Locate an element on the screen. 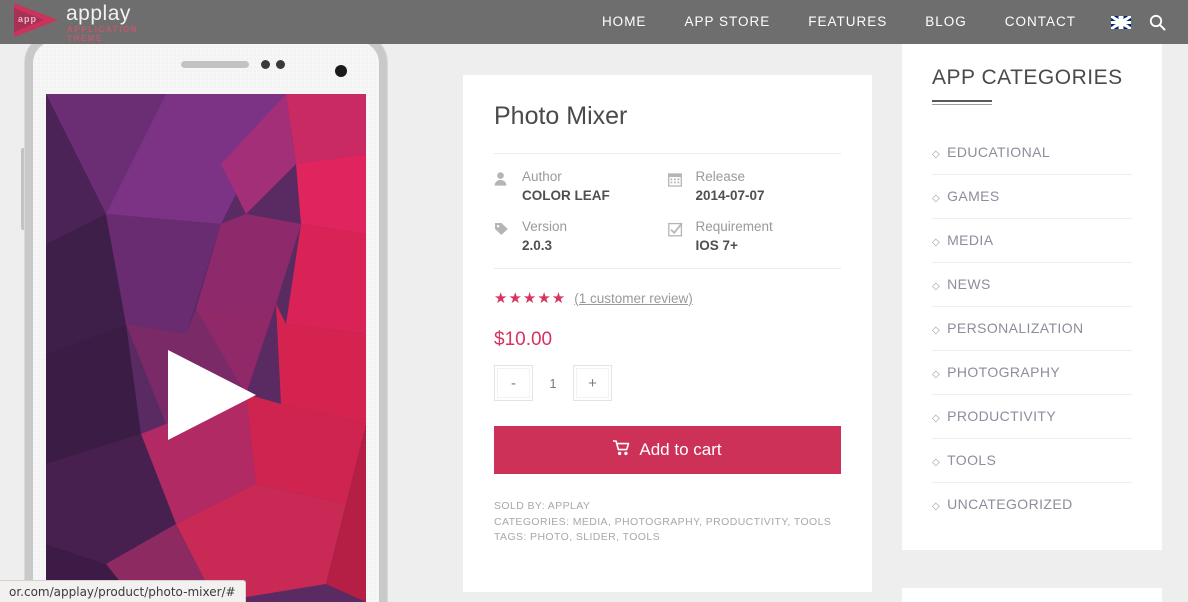 The image size is (1188, 602). list-item: ◇ PRODUCTIVITY is located at coordinates (1032, 417).